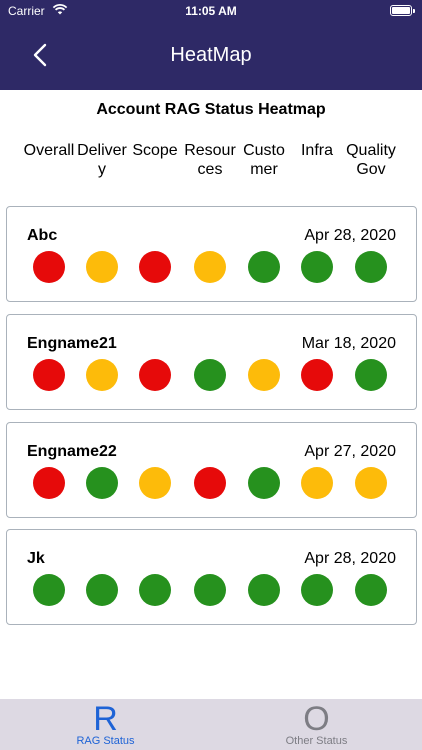  I want to click on column-header-line: Deliver, so click(102, 150).